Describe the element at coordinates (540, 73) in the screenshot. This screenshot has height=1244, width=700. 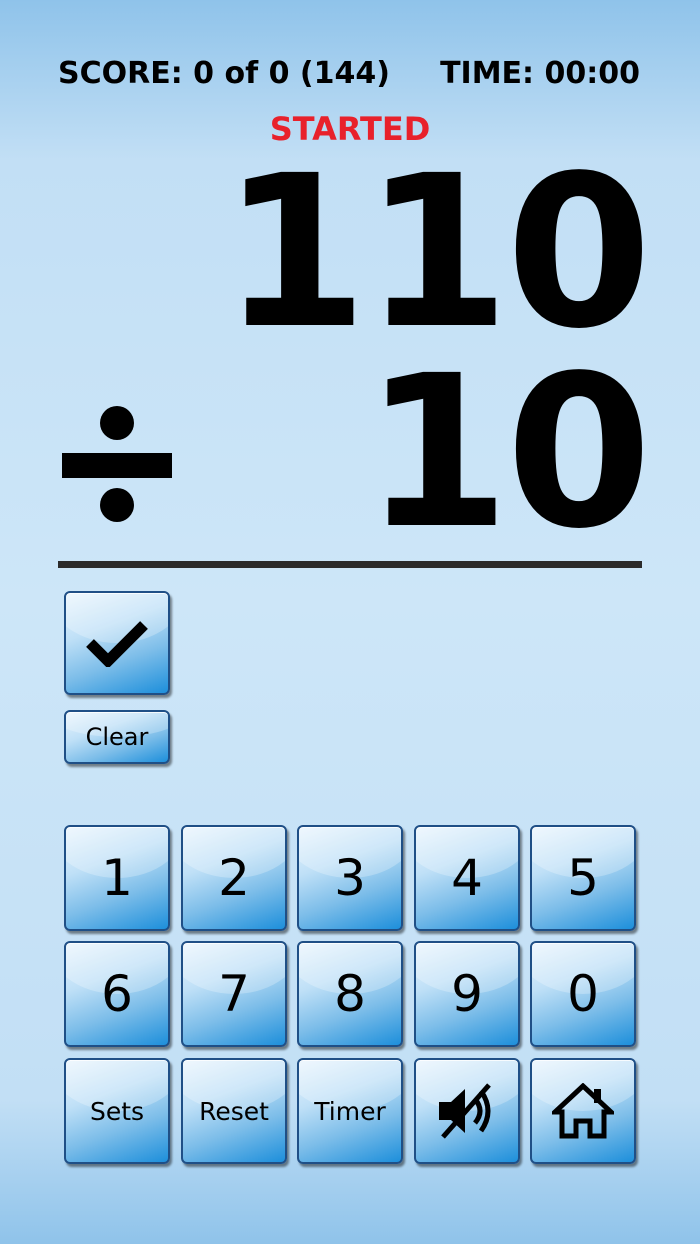
I see `timer-label: TIME: 00:00` at that location.